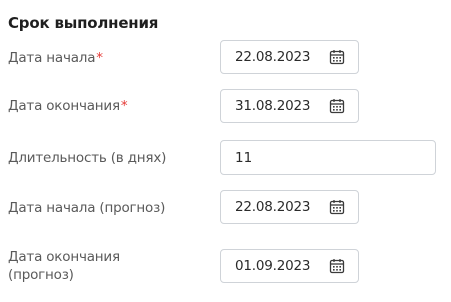  Describe the element at coordinates (273, 207) in the screenshot. I see `forecast-start-date-value: 22.08.2023` at that location.